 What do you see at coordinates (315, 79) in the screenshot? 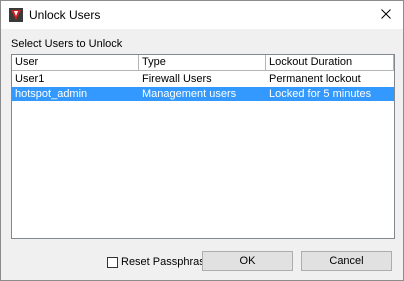
I see `cell-lockout-duration: Permanent lockout` at bounding box center [315, 79].